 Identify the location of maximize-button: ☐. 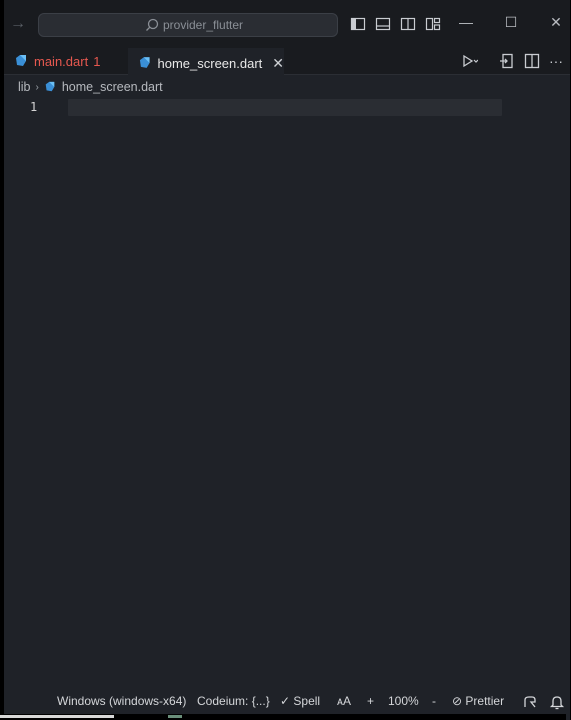
(511, 22).